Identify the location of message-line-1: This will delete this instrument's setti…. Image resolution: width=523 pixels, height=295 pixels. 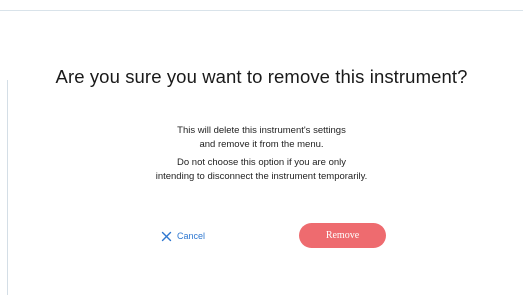
(261, 130).